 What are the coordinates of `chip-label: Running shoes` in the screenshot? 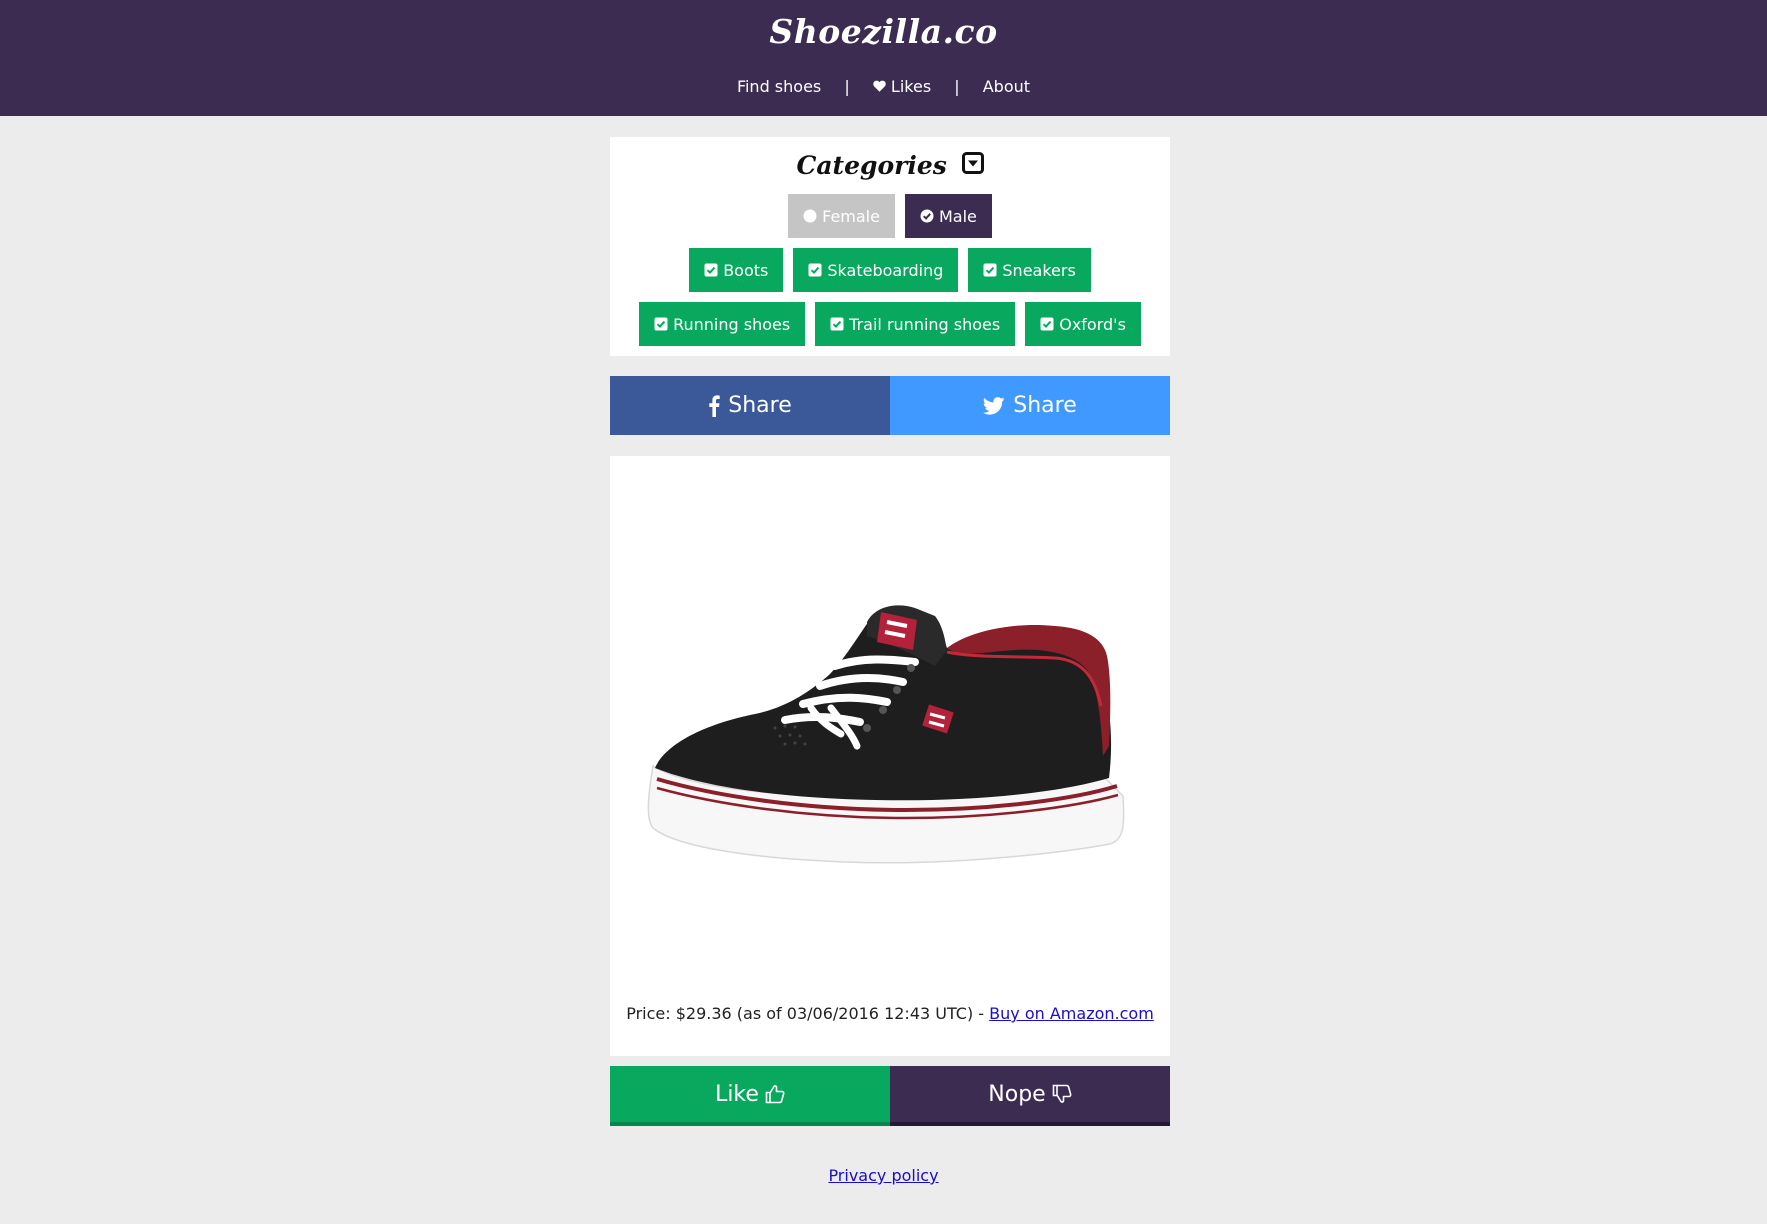 It's located at (732, 324).